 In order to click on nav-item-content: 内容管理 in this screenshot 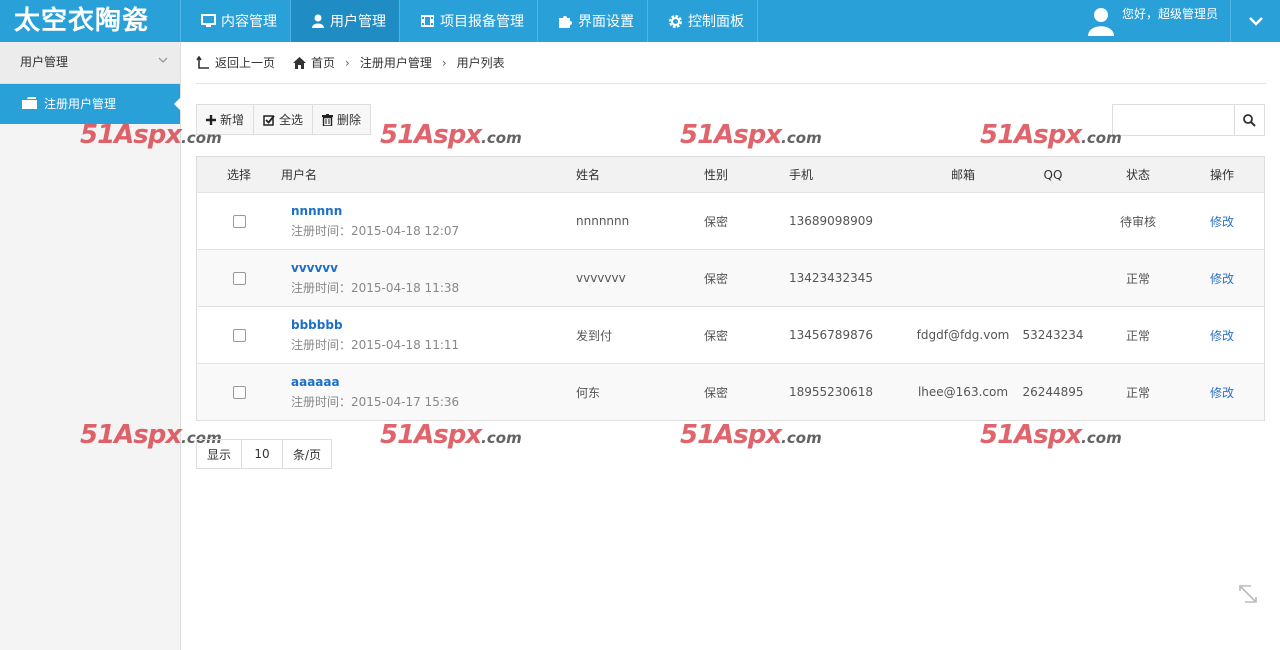, I will do `click(235, 21)`.